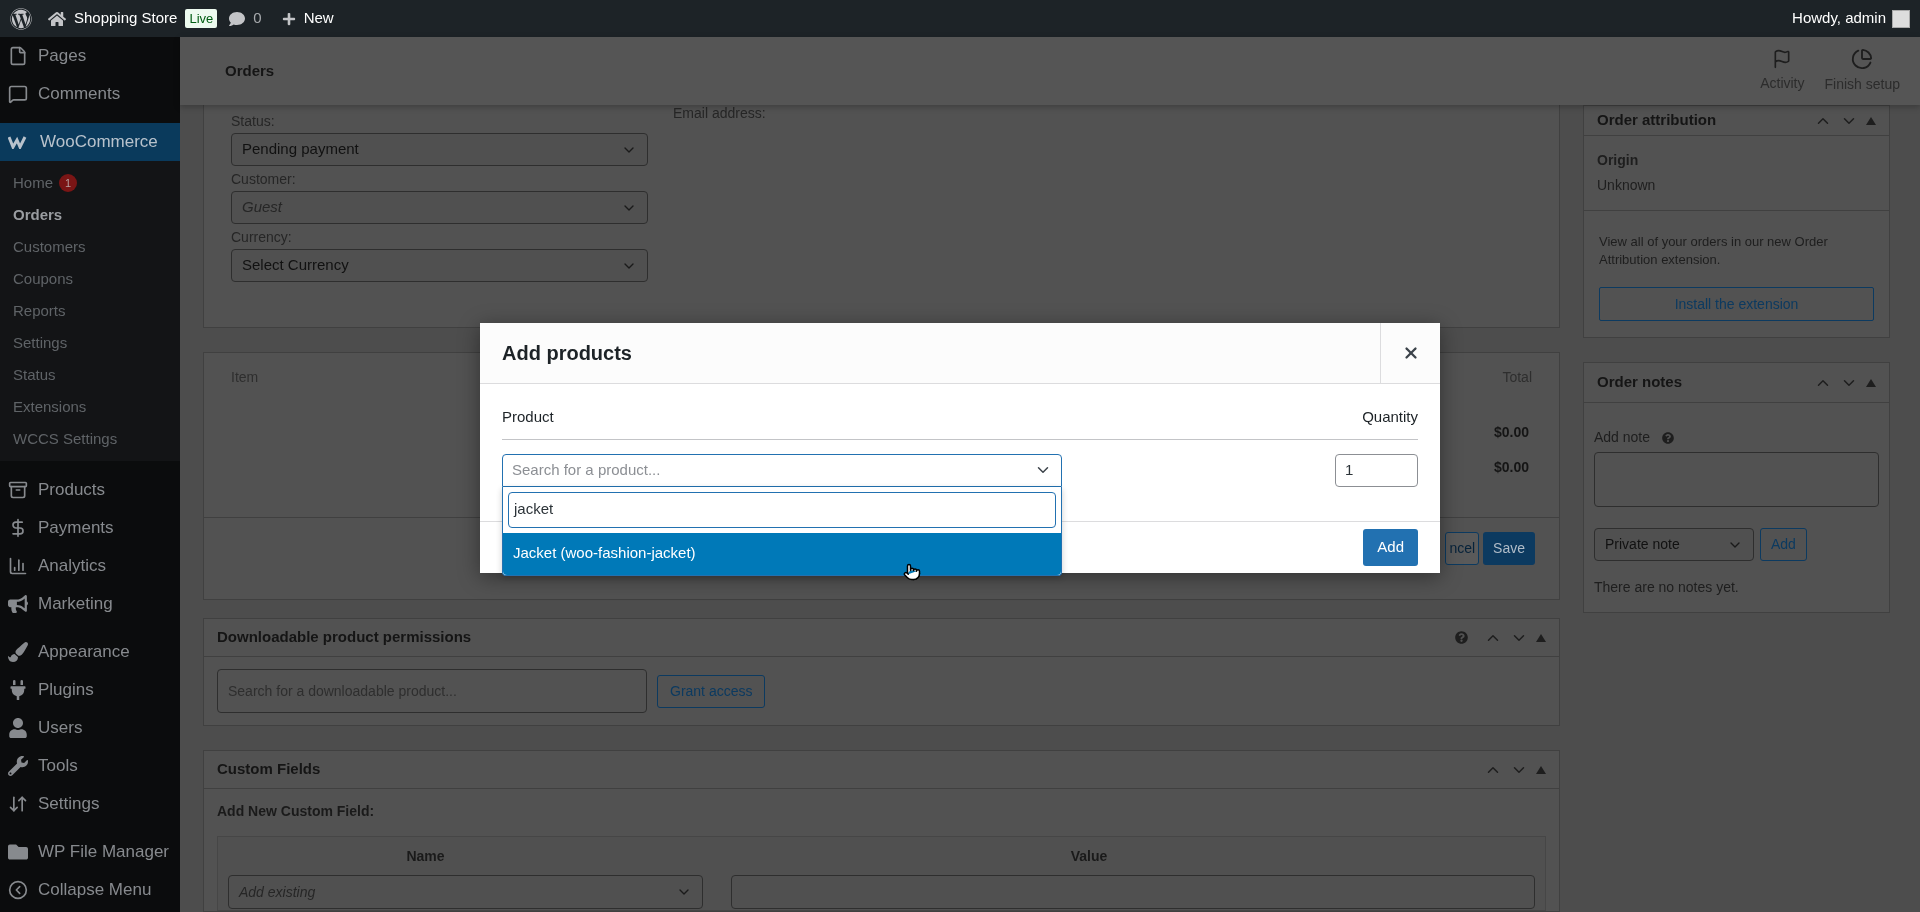  I want to click on action-button: Save, so click(1509, 548).